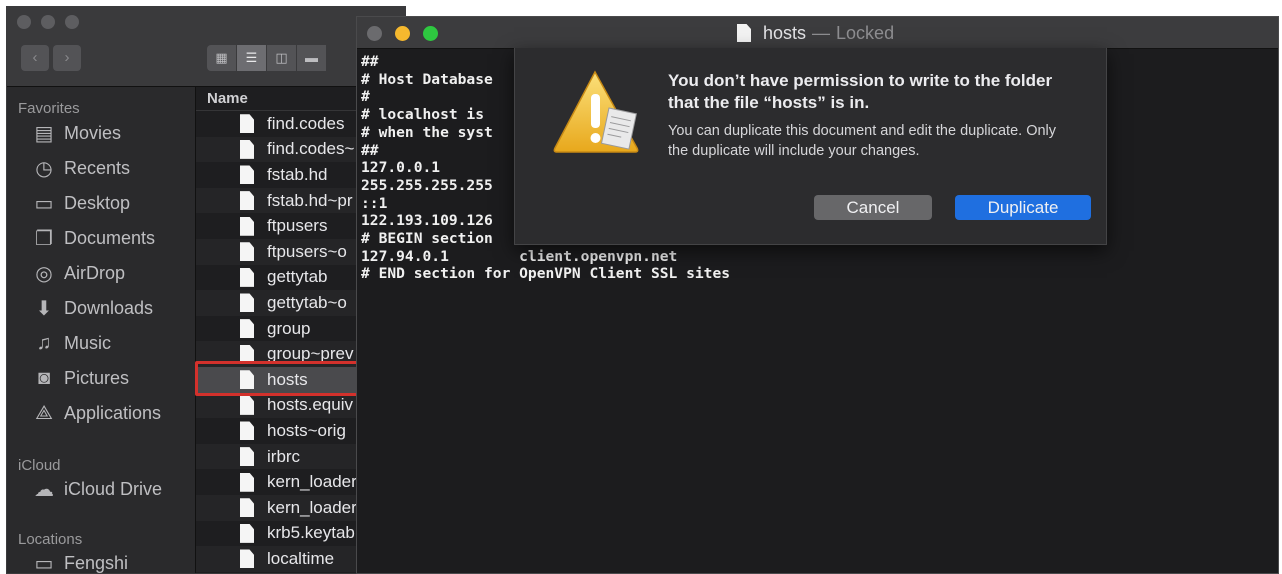  I want to click on sidebar-item-fengshi: ▭ Fengshi, so click(80, 561).